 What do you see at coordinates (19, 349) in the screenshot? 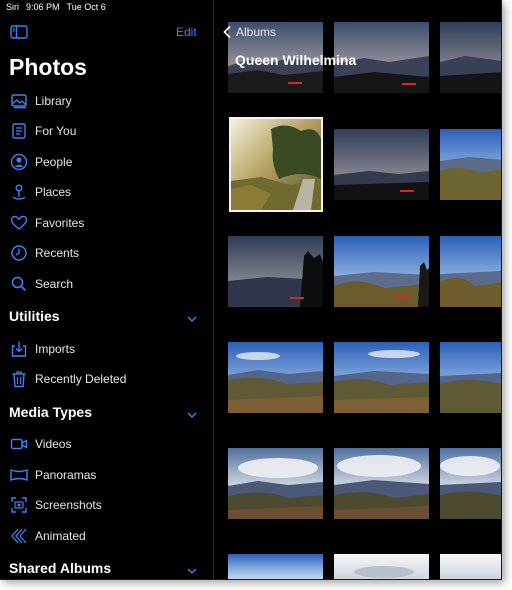
I see `import-icon` at bounding box center [19, 349].